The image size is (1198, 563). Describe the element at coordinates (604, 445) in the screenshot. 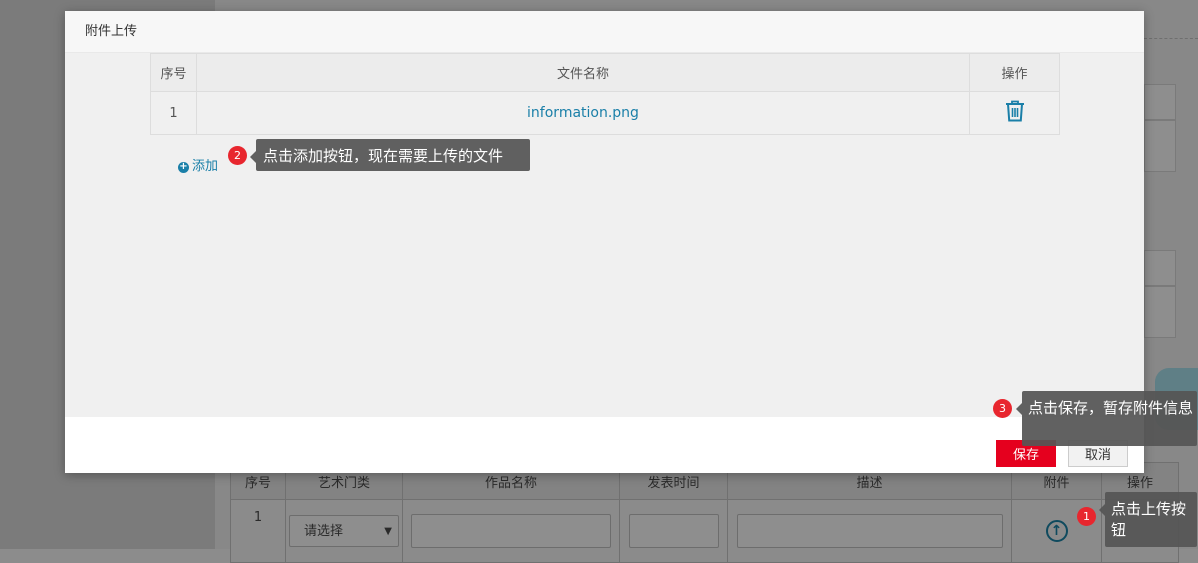

I see `dialog-footer: 保存 取消` at that location.